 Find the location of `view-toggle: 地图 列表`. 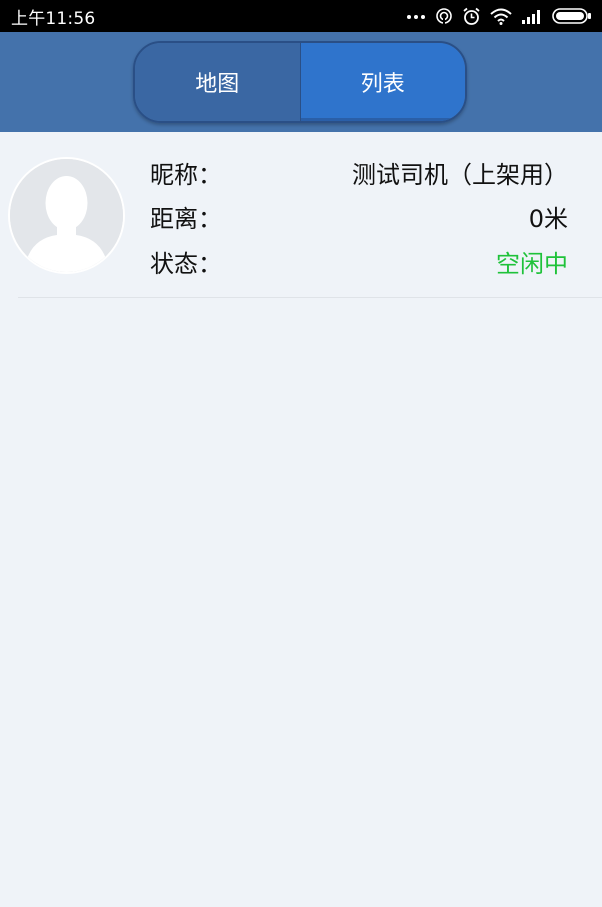

view-toggle: 地图 列表 is located at coordinates (300, 82).